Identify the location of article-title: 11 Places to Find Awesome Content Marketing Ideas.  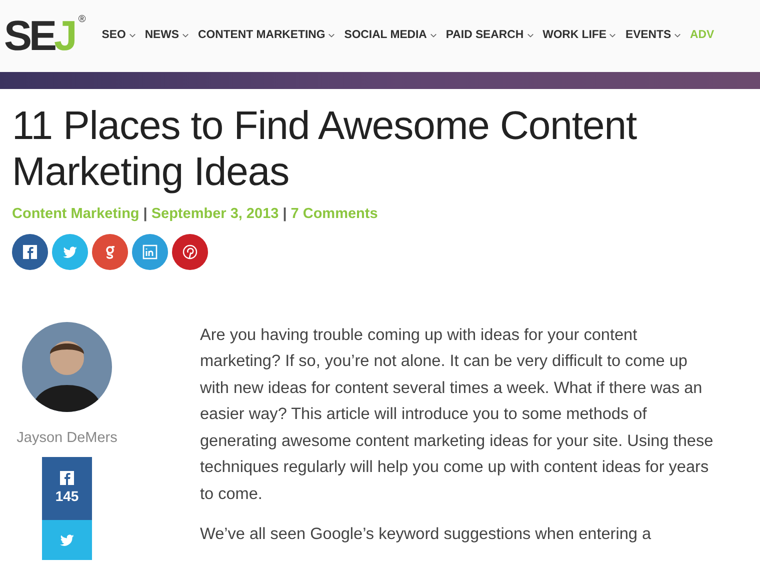
(325, 149).